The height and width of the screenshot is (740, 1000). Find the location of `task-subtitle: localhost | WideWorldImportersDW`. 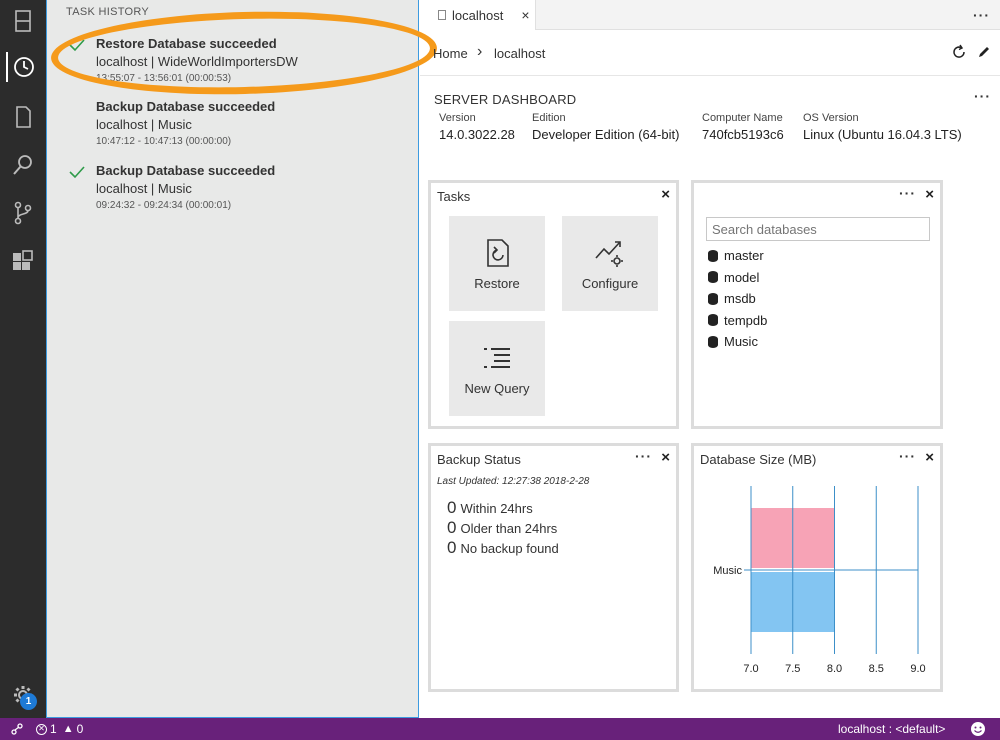

task-subtitle: localhost | WideWorldImportersDW is located at coordinates (197, 61).